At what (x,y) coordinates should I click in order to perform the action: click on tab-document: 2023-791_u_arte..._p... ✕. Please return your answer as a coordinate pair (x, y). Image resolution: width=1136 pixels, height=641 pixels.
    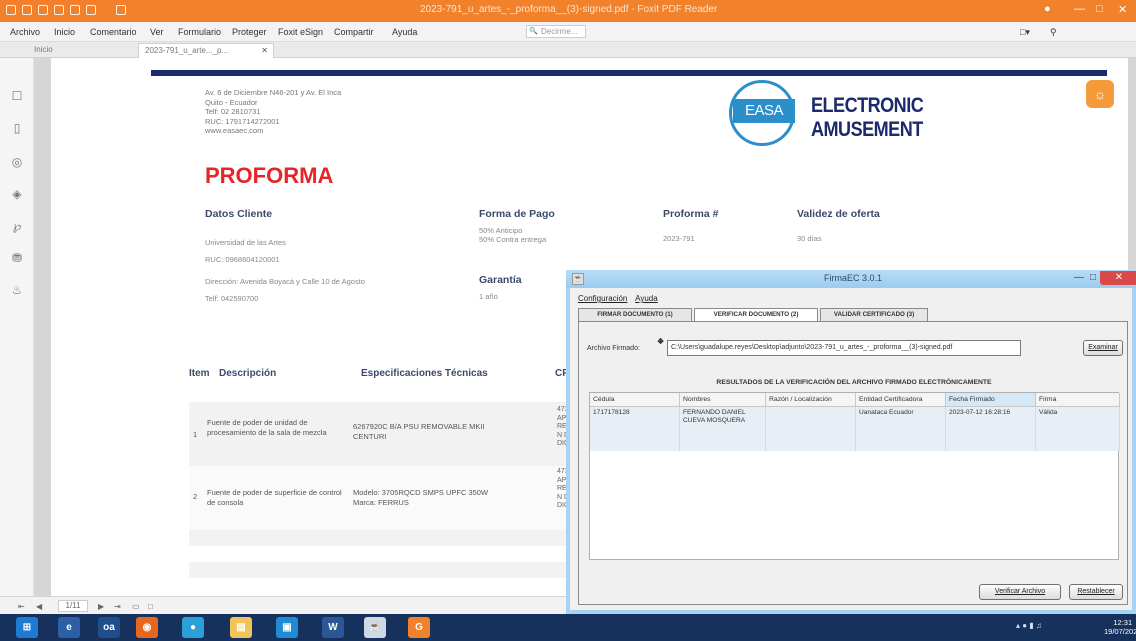
    Looking at the image, I should click on (206, 50).